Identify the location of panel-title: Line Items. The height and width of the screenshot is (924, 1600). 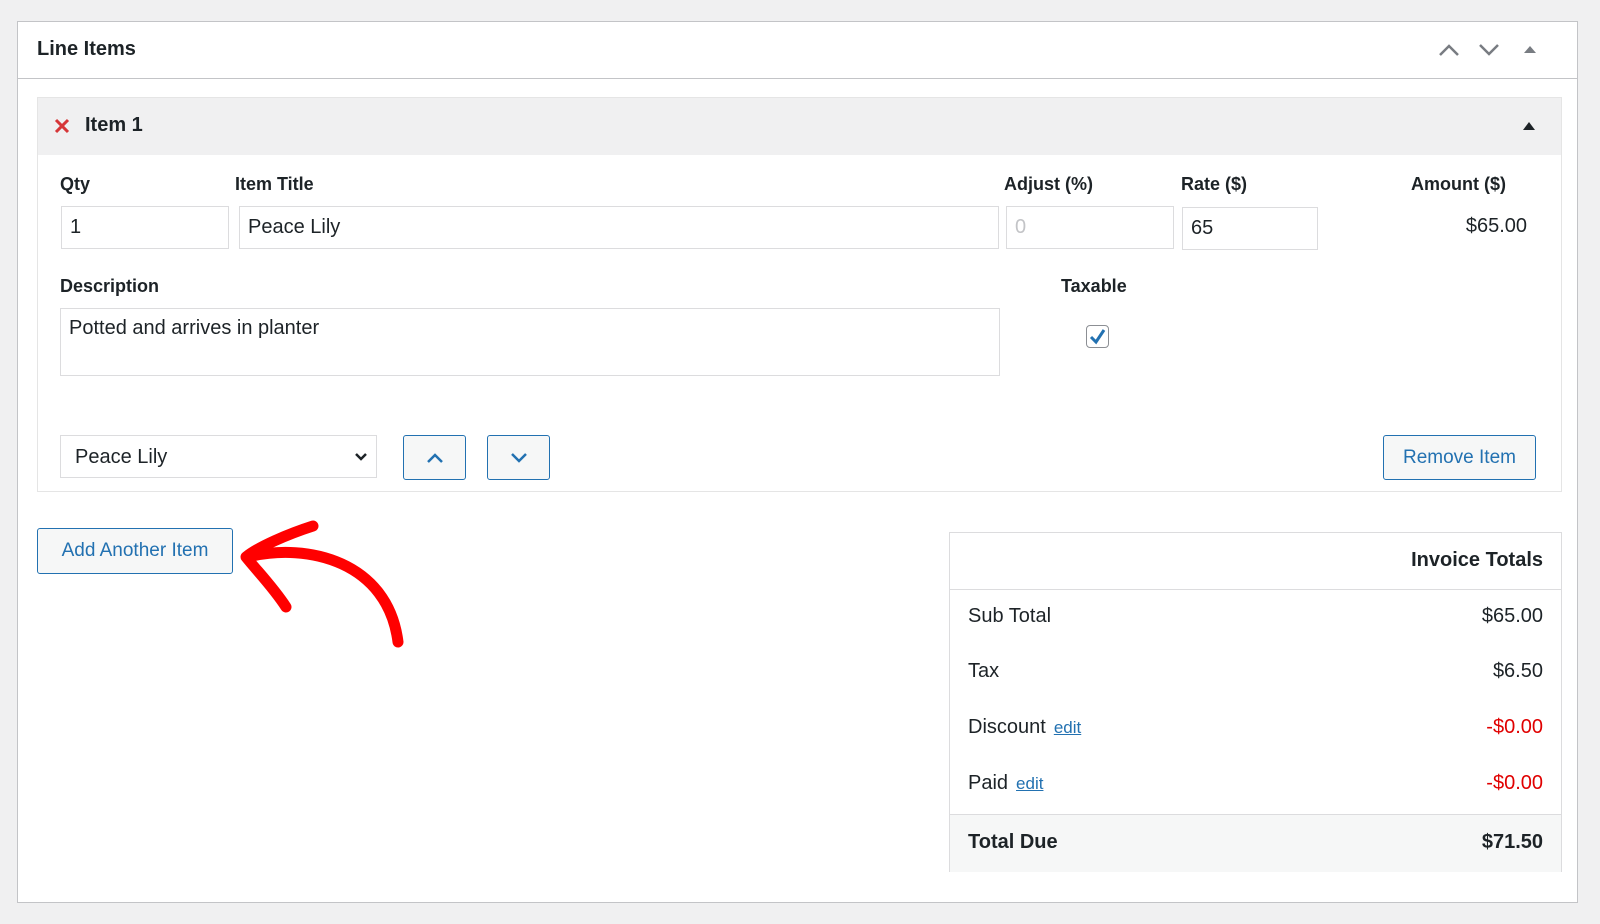
(86, 49).